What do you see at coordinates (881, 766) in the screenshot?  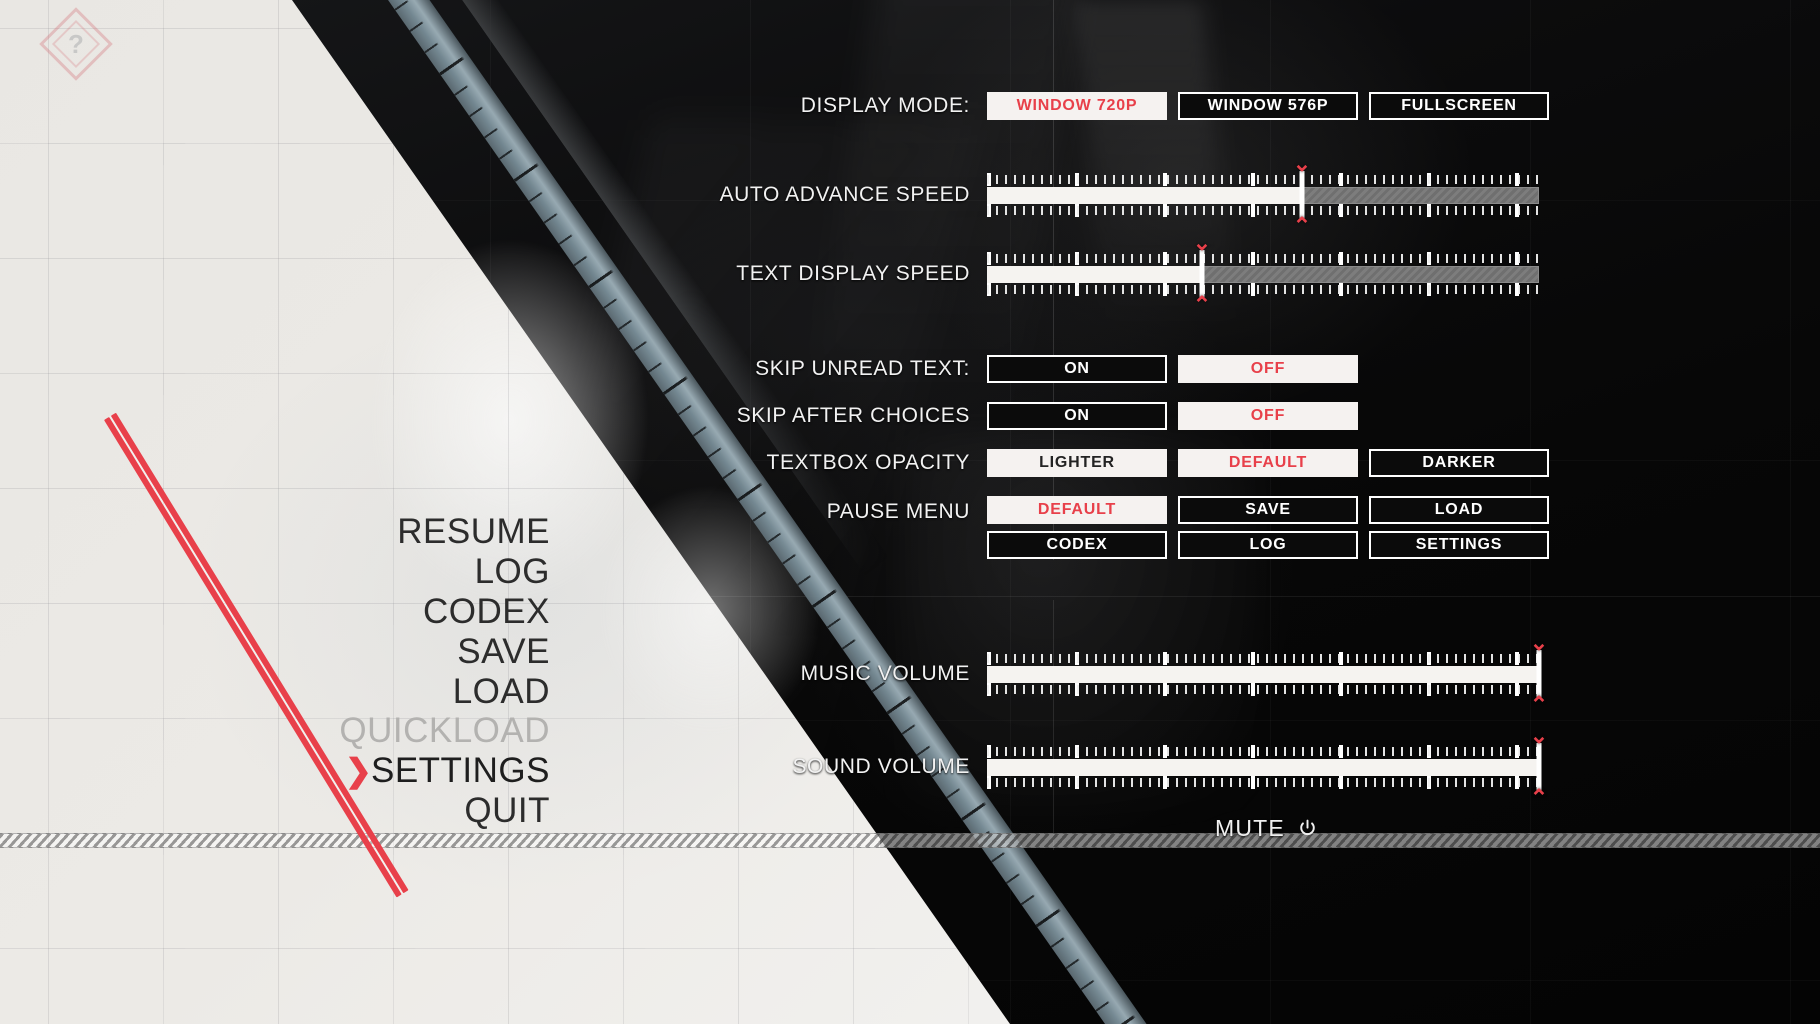 I see `sound-volume-label: SOUND VOLUME` at bounding box center [881, 766].